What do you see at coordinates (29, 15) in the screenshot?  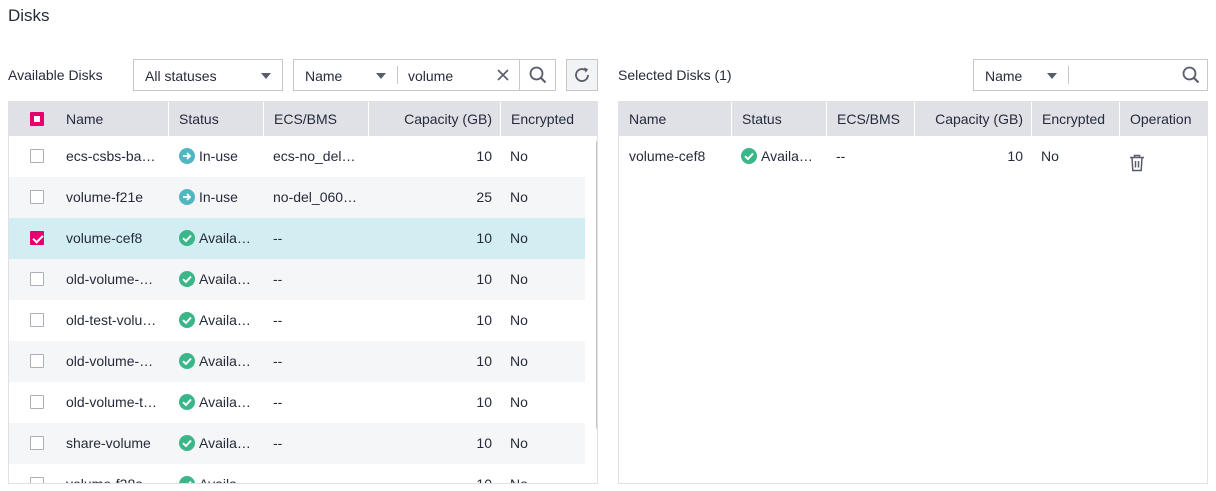 I see `page-title: Disks` at bounding box center [29, 15].